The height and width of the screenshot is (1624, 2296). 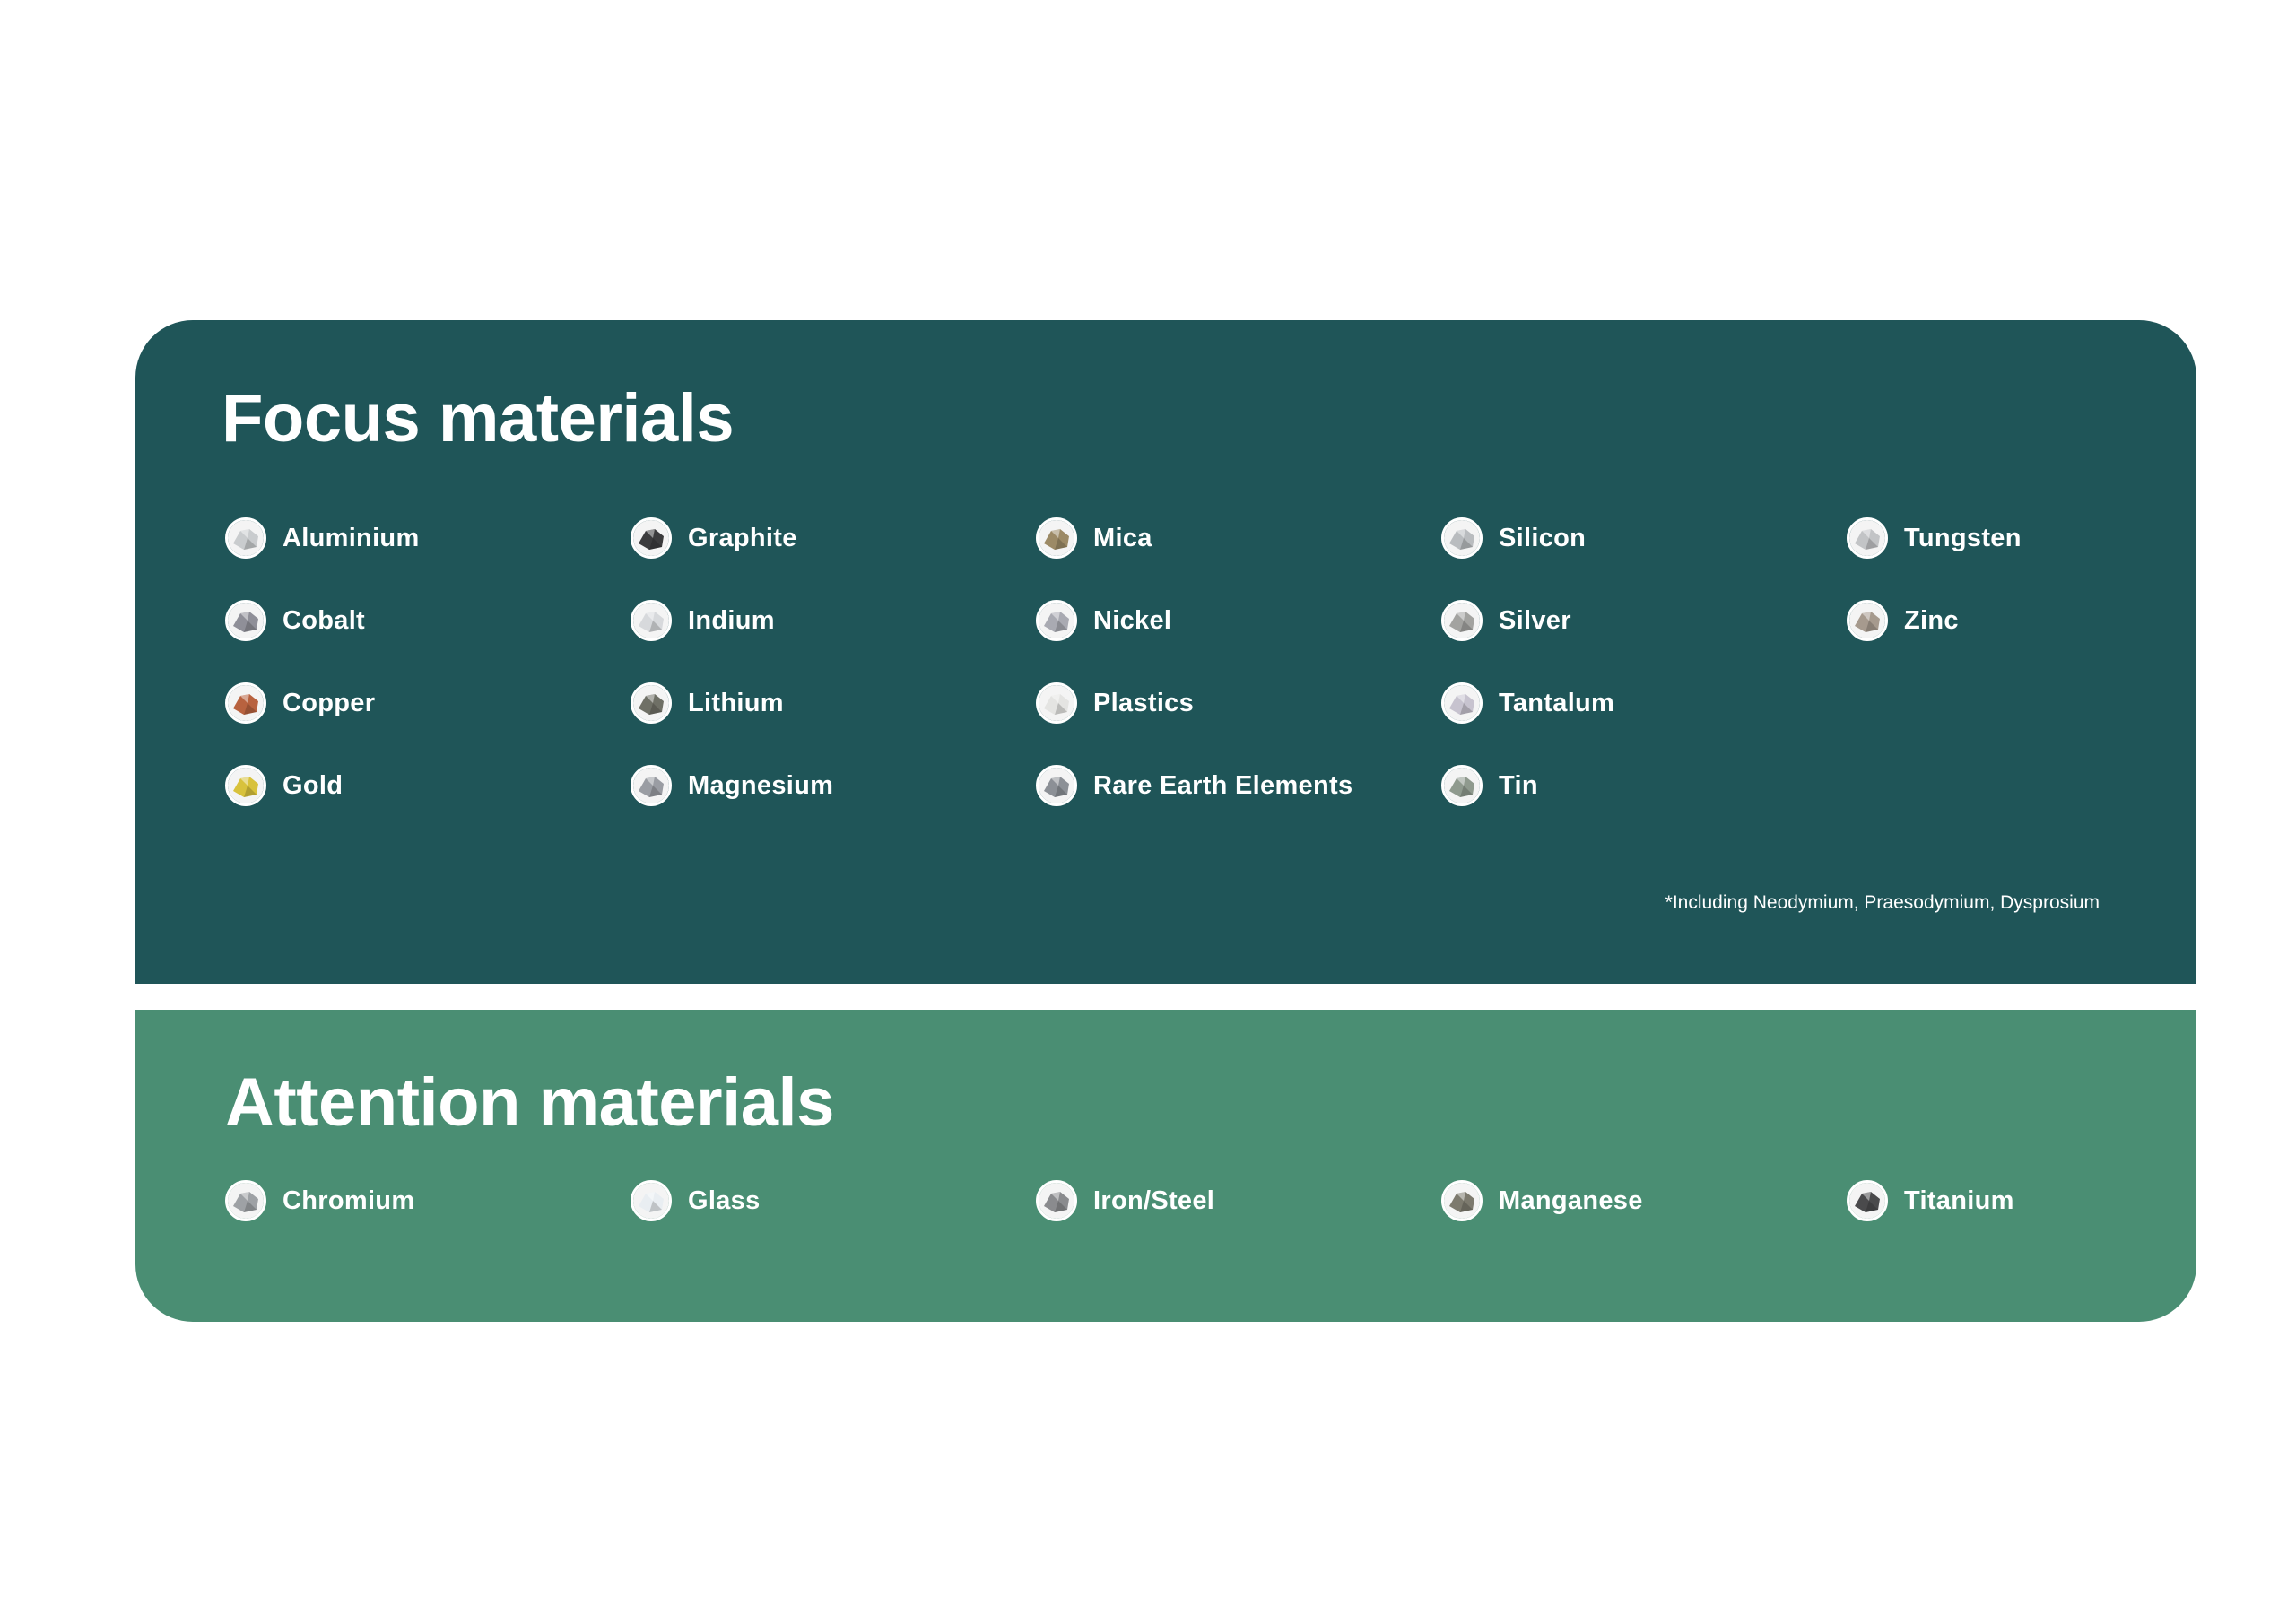 I want to click on material-item-indium: Indium, so click(x=833, y=620).